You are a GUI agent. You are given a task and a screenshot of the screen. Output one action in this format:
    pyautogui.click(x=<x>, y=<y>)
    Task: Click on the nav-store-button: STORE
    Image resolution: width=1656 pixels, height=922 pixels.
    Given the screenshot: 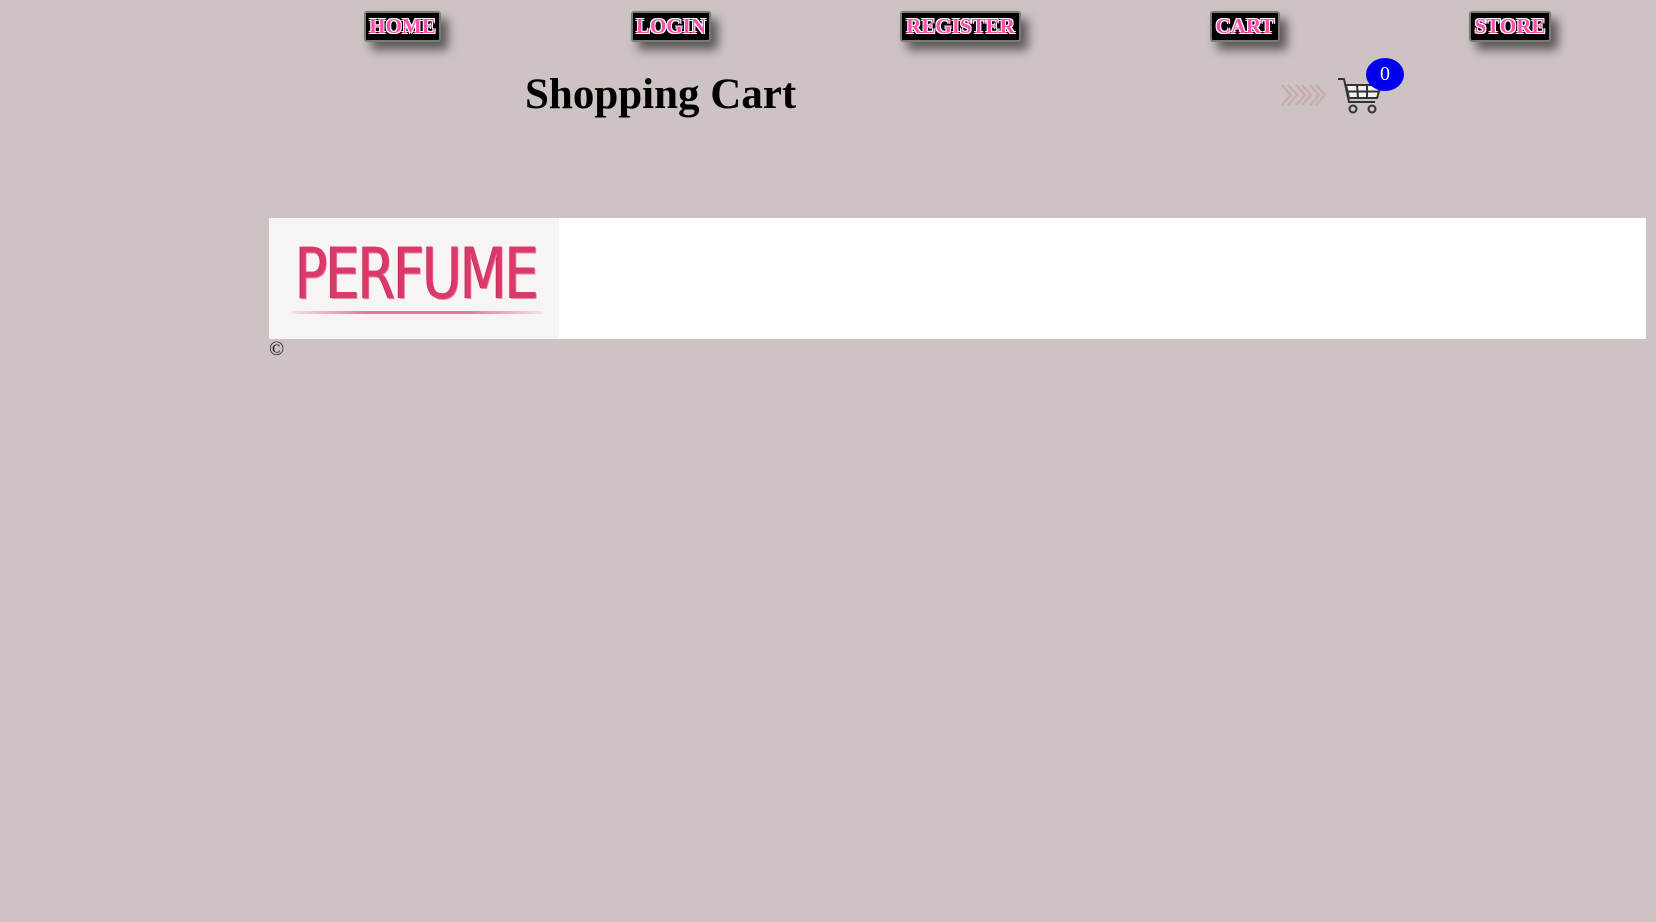 What is the action you would take?
    pyautogui.click(x=1510, y=26)
    